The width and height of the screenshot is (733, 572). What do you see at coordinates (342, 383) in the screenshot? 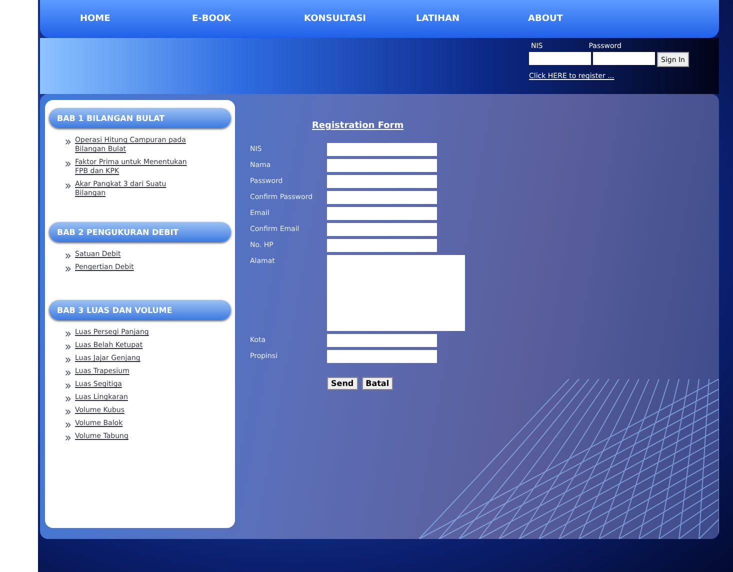
I see `form-button: Send` at bounding box center [342, 383].